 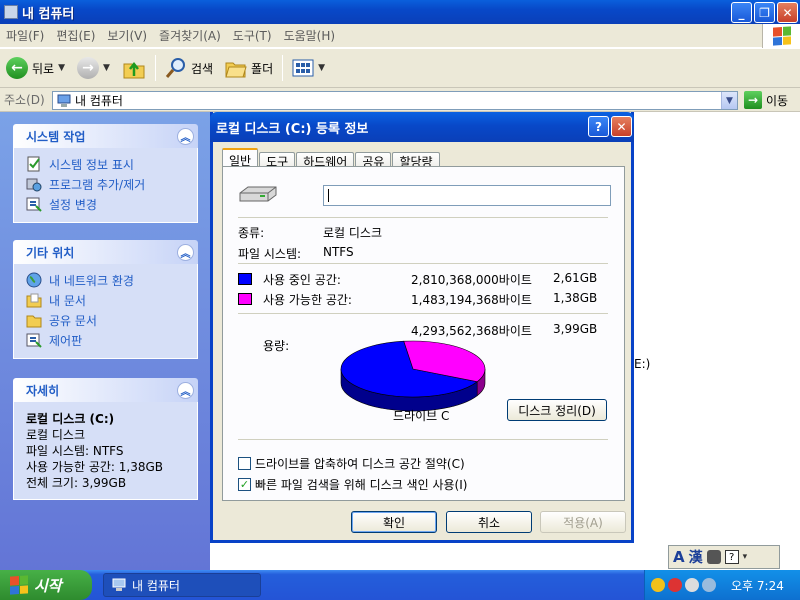 I want to click on view-system-info-link: 시스템 정보 표시, so click(x=106, y=164).